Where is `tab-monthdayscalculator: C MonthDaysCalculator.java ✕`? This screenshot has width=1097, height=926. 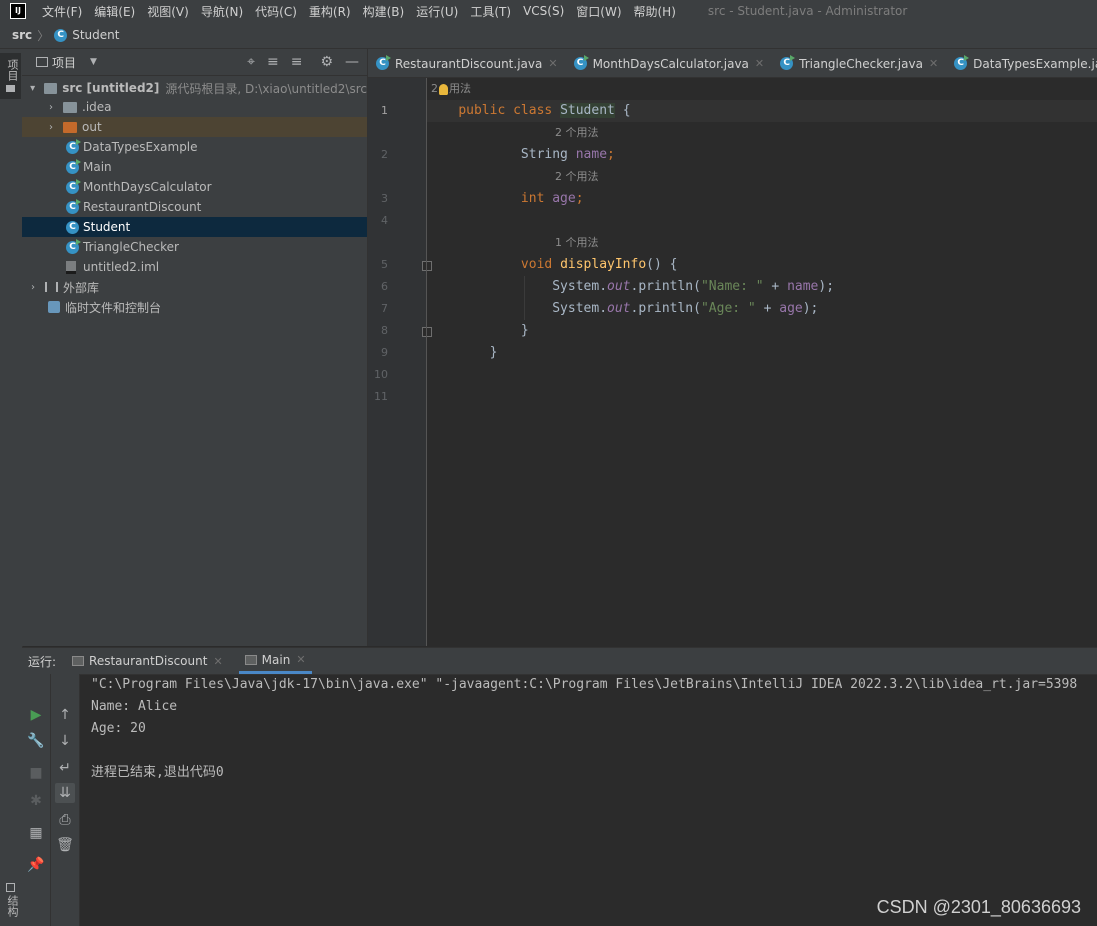 tab-monthdayscalculator: C MonthDaysCalculator.java ✕ is located at coordinates (669, 63).